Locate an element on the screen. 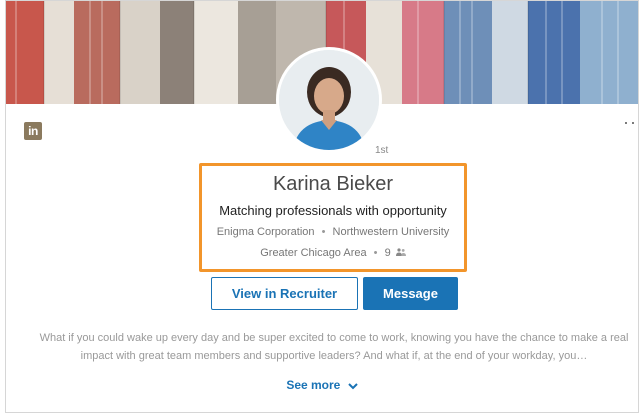 Image resolution: width=644 pixels, height=415 pixels. profile-headline: Matching professionals with opportunity is located at coordinates (333, 210).